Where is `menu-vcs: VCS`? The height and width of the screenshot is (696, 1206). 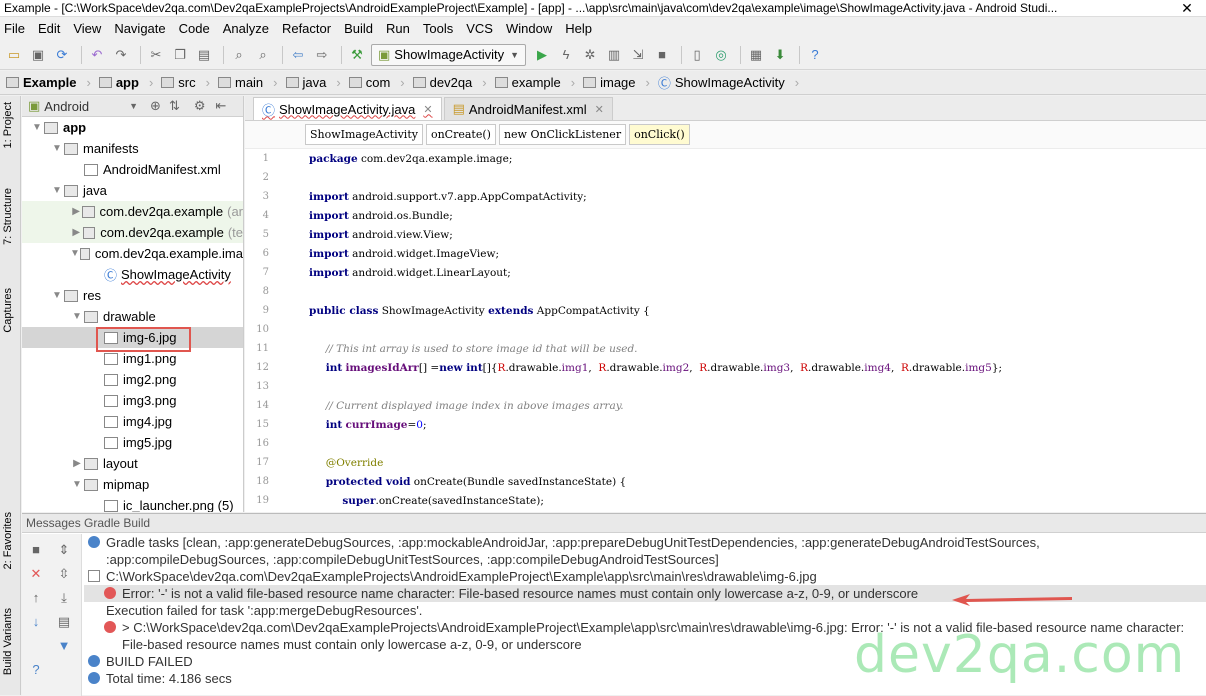 menu-vcs: VCS is located at coordinates (479, 28).